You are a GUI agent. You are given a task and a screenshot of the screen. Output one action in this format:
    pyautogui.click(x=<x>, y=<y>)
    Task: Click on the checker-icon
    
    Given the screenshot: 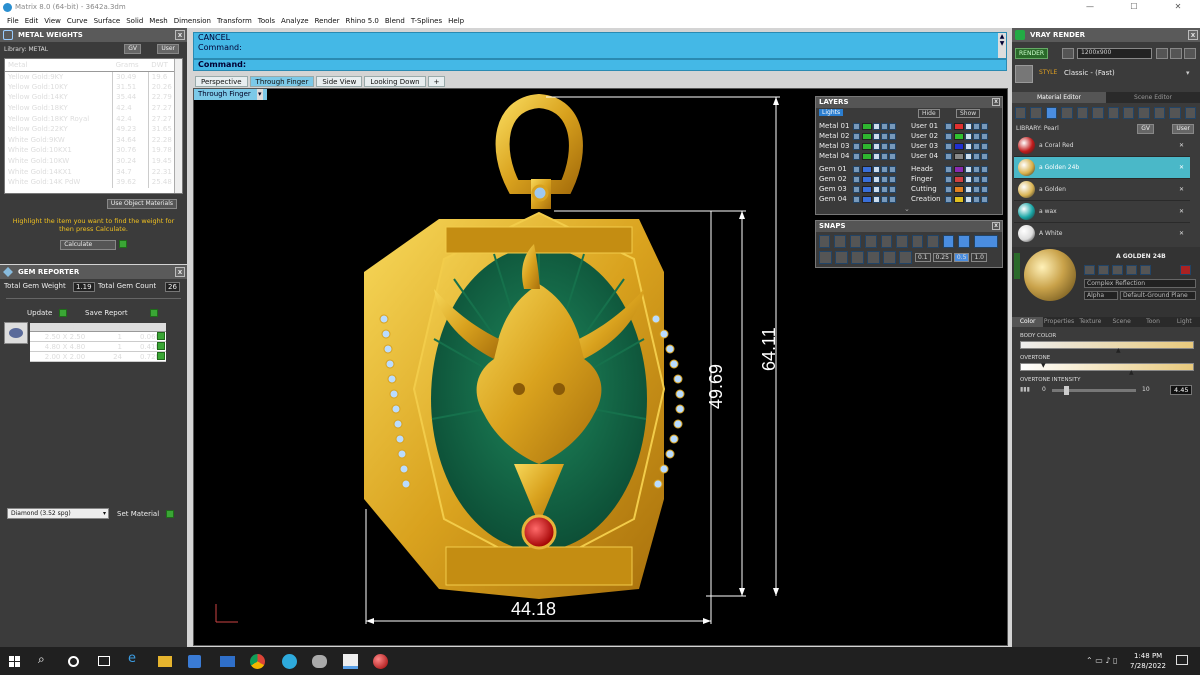 What is the action you would take?
    pyautogui.click(x=1128, y=113)
    